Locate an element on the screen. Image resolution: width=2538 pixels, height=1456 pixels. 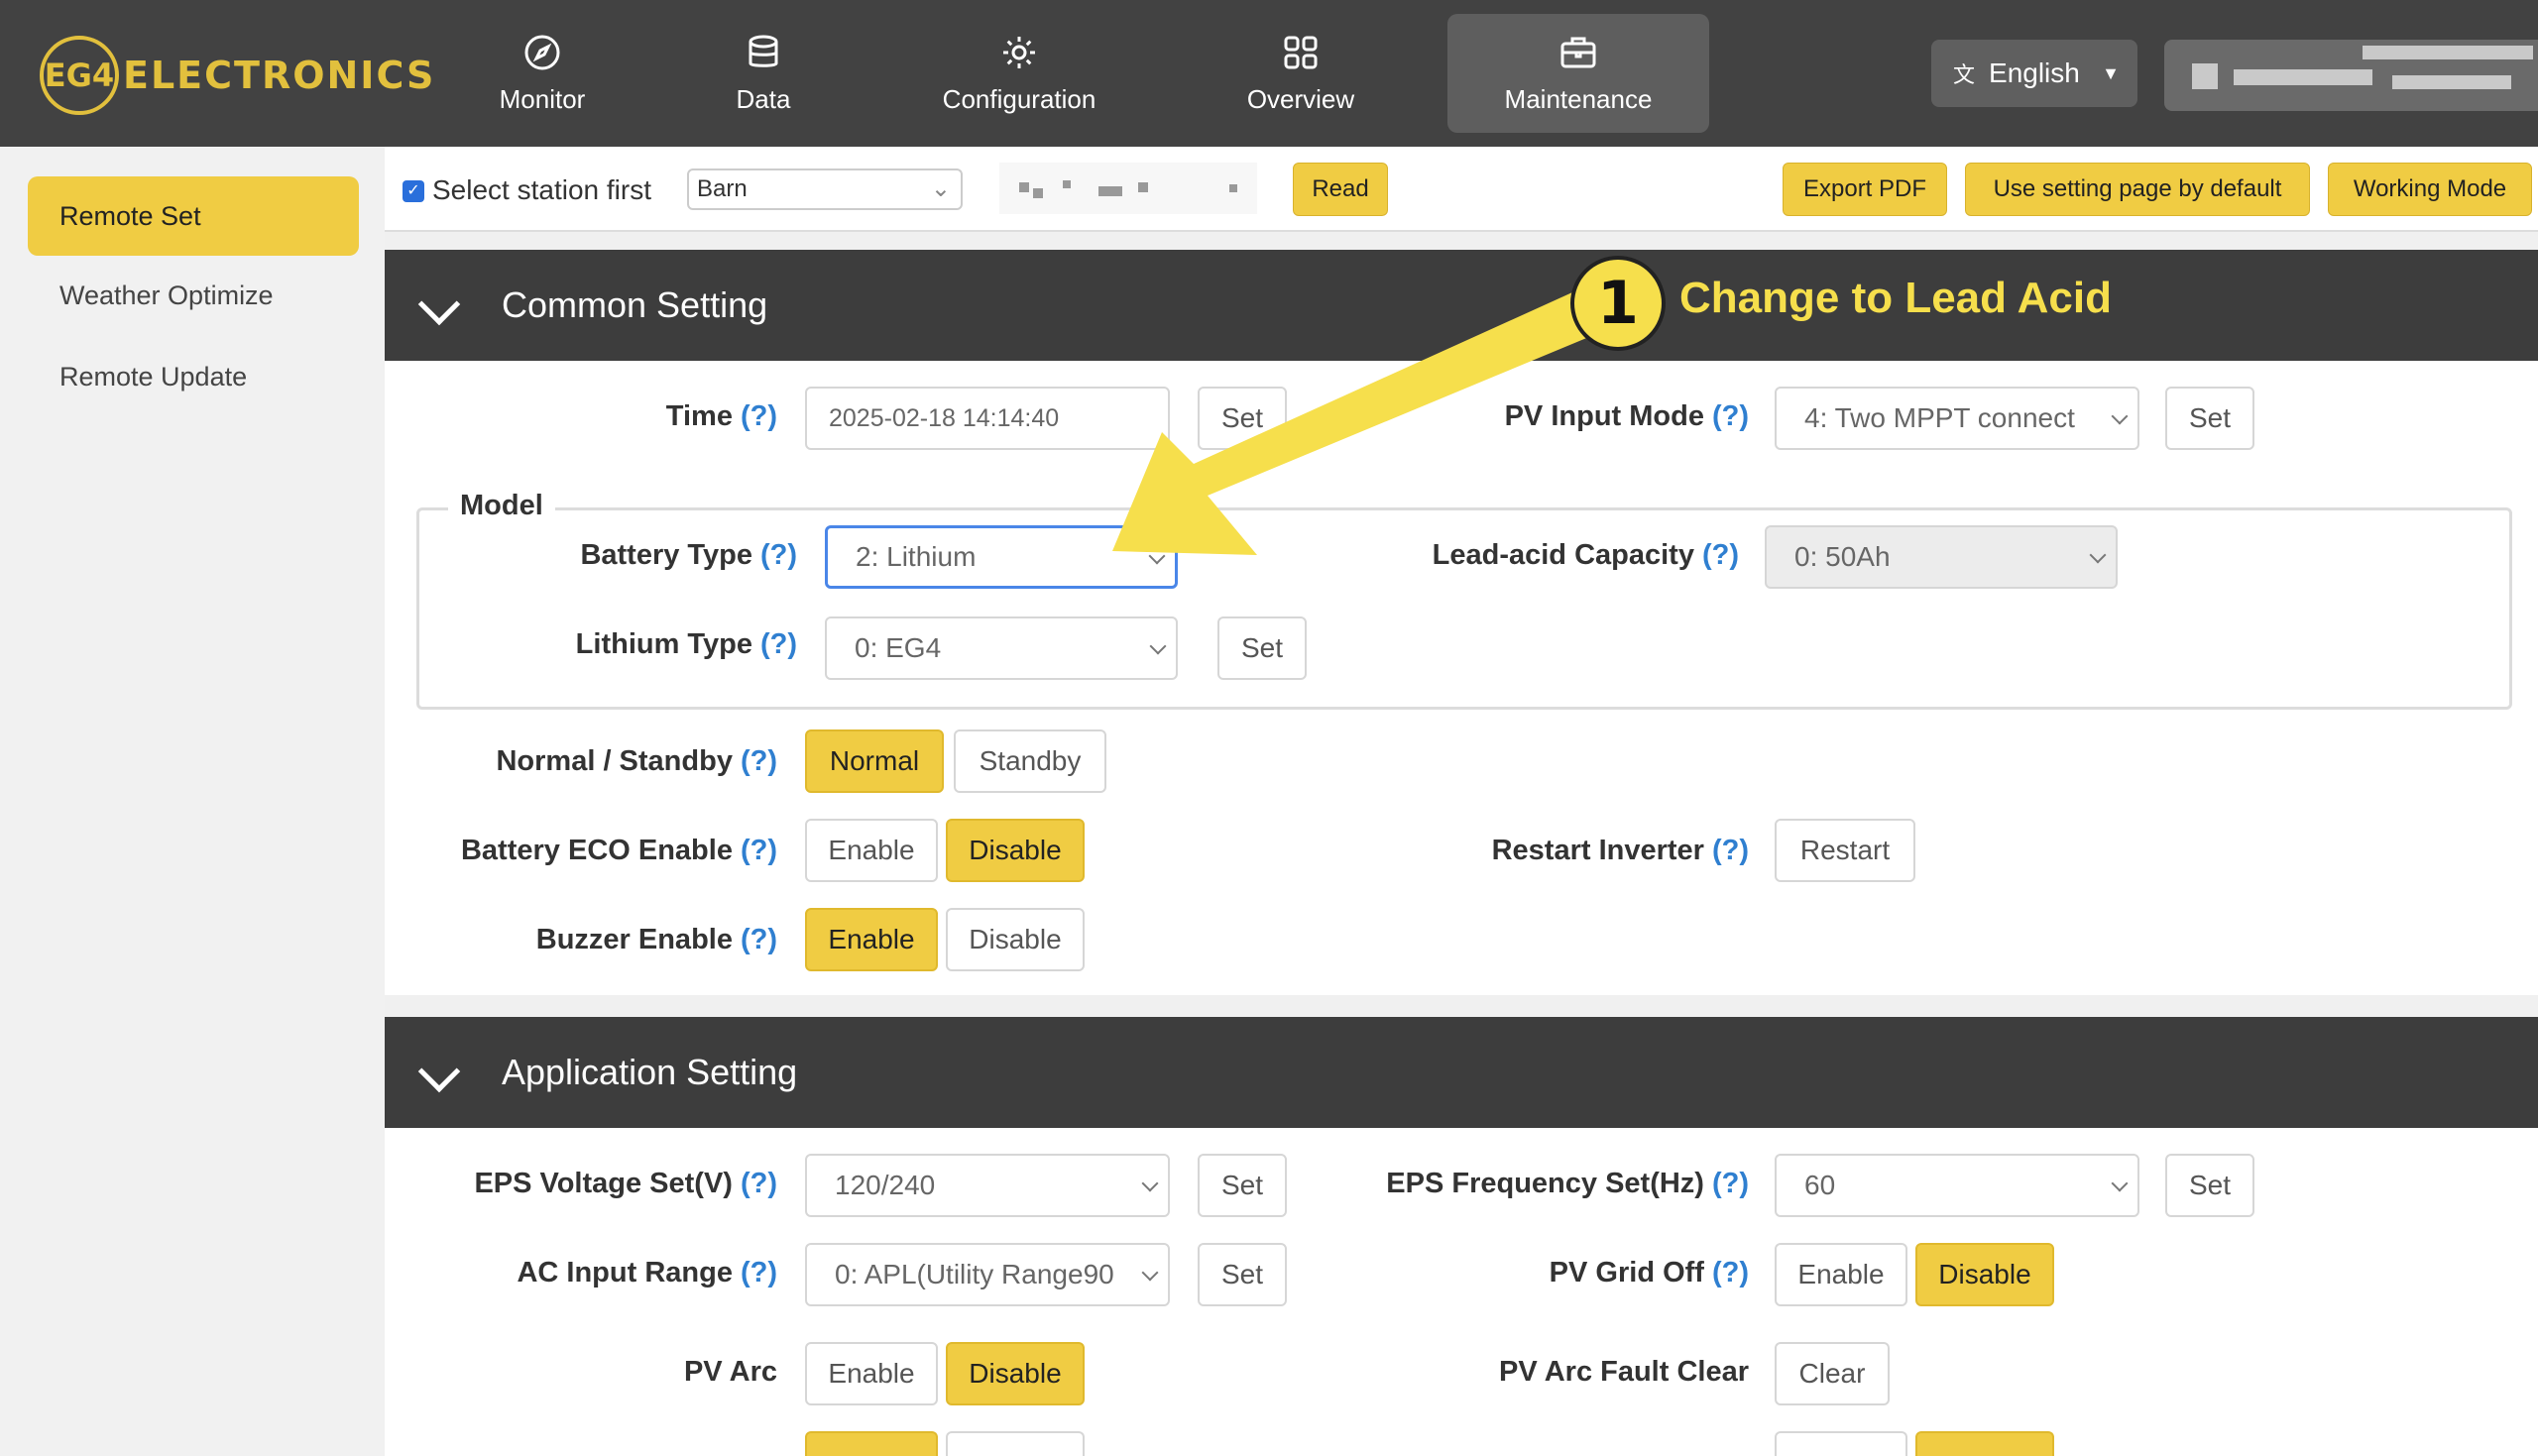
annotation-text: Change to Lead Acid is located at coordinates (1895, 298).